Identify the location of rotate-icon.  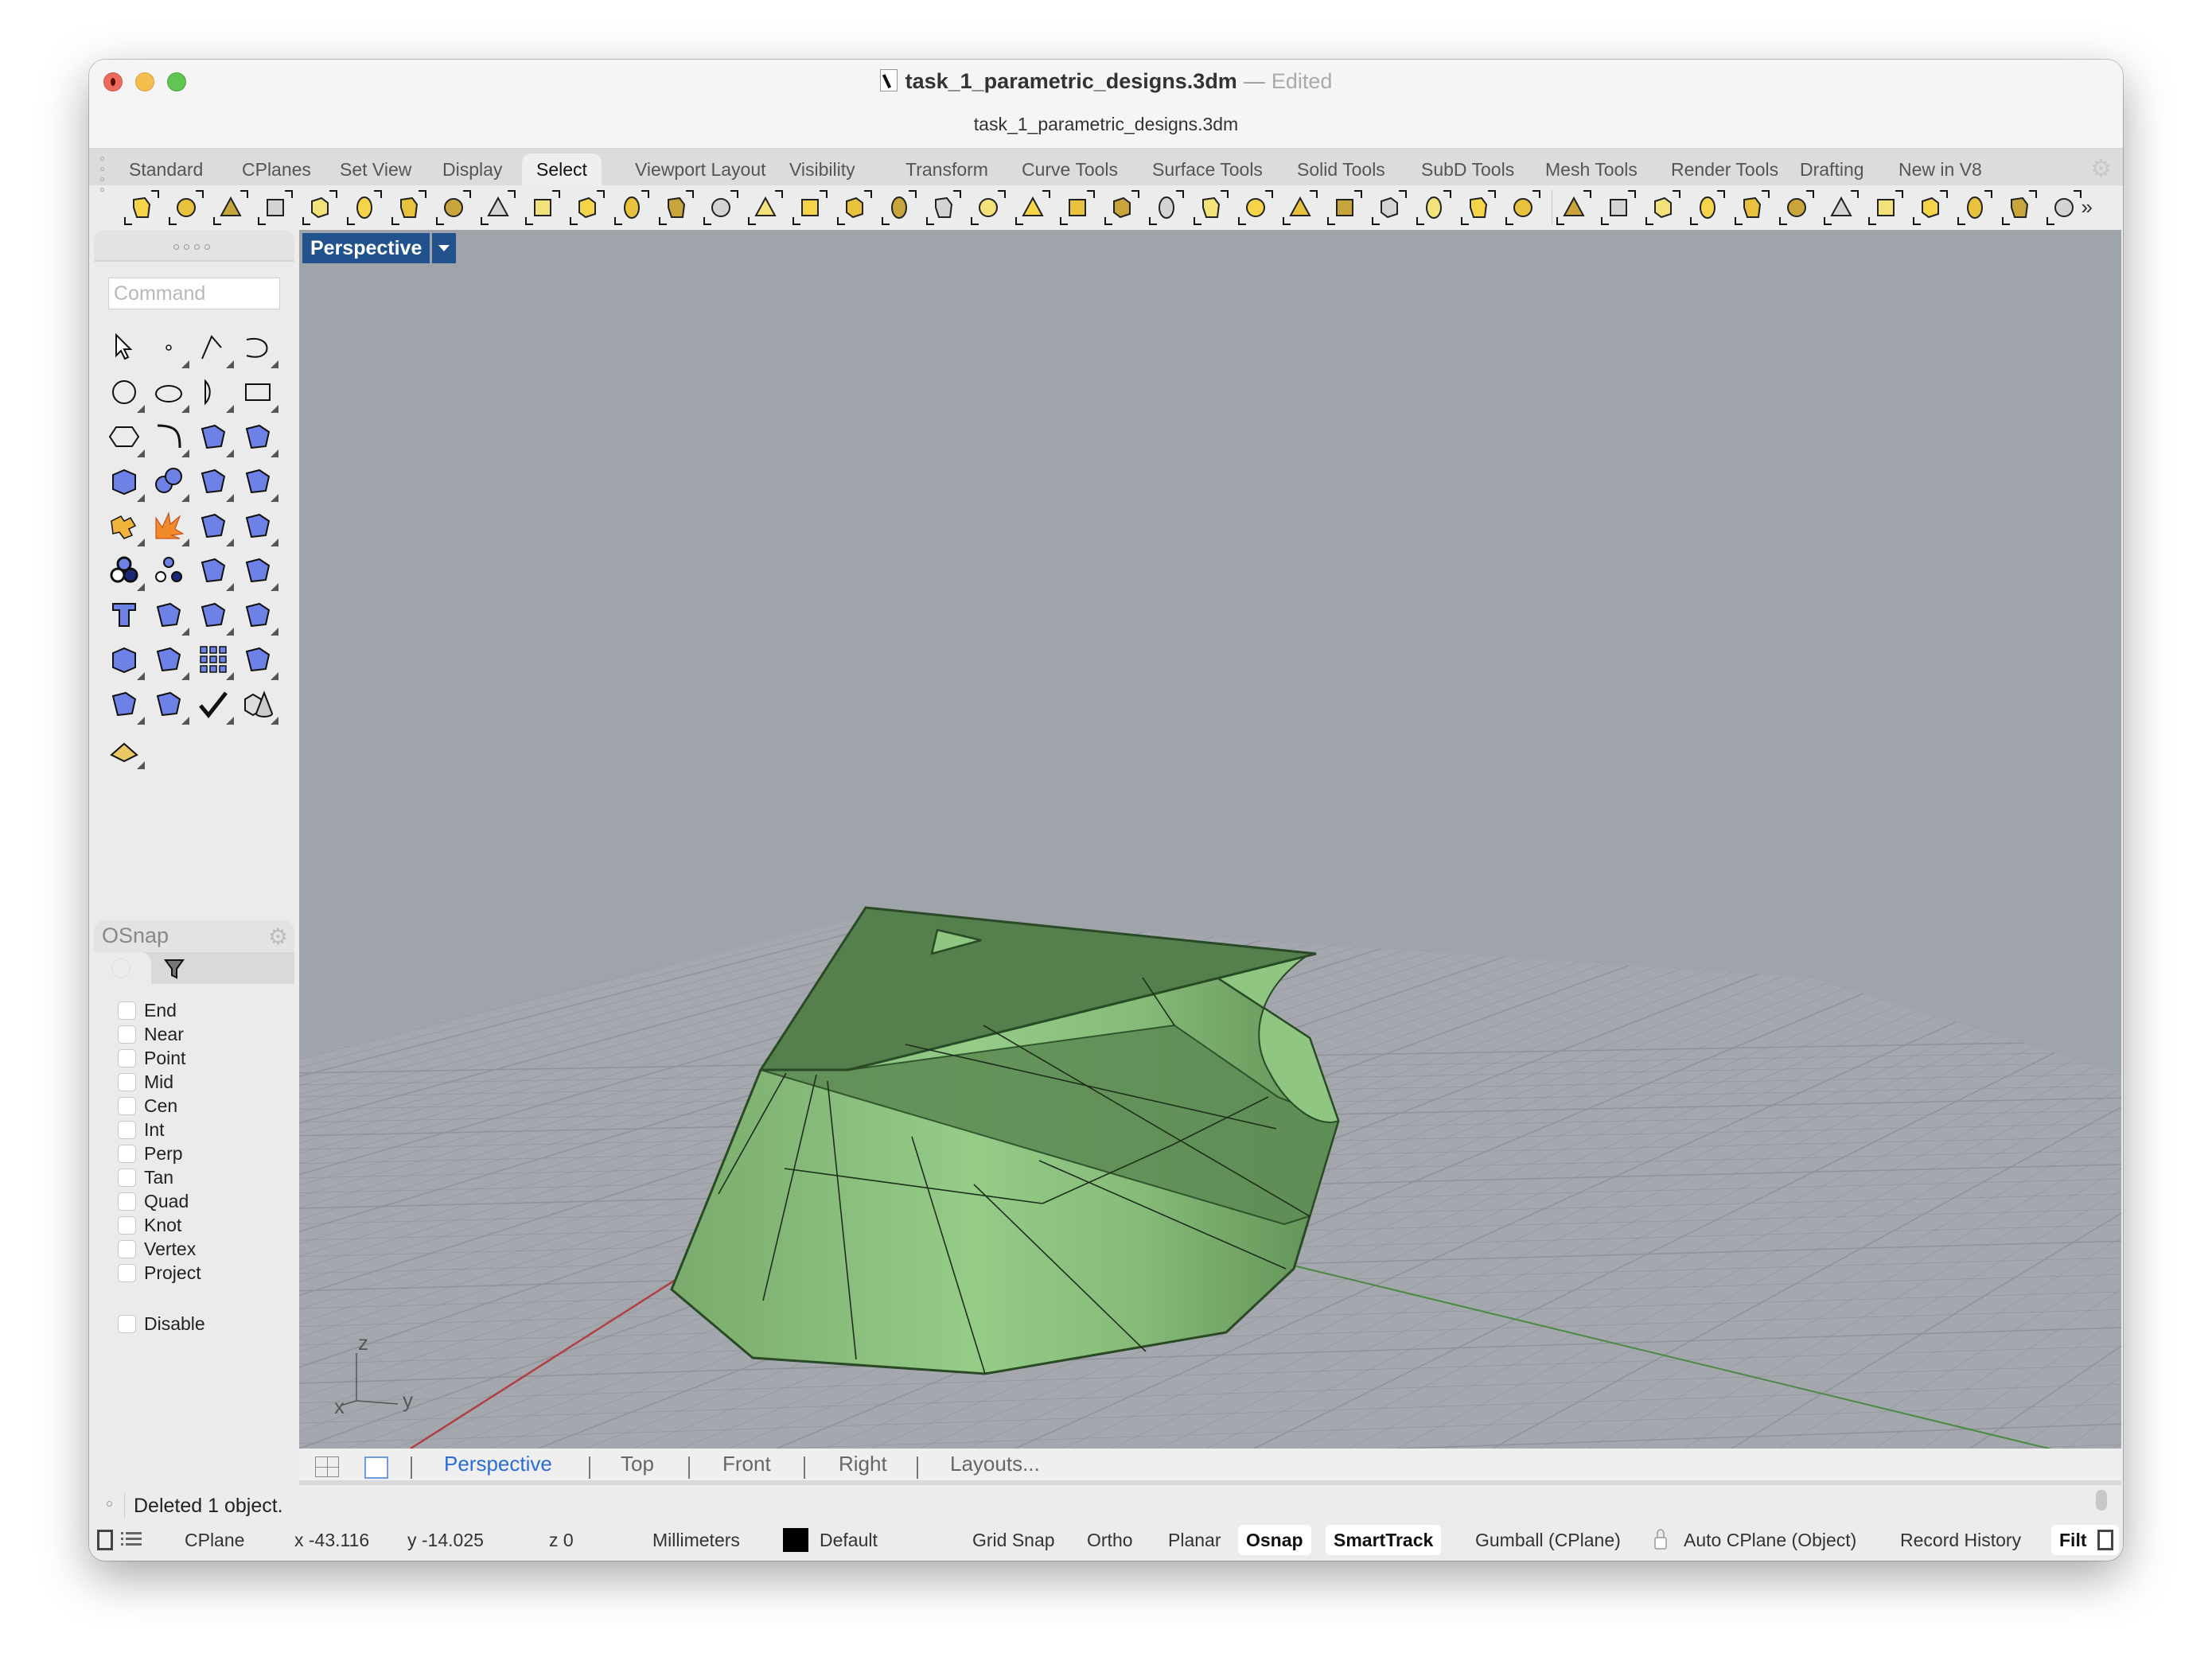
(259, 616).